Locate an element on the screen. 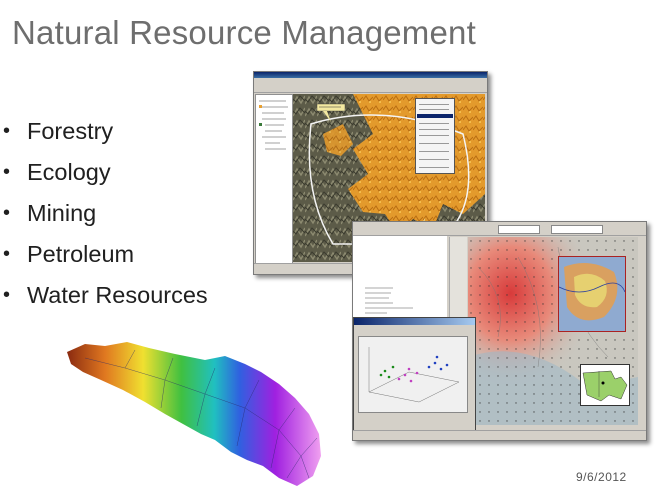  watershed-elevation-map is located at coordinates (194, 414).